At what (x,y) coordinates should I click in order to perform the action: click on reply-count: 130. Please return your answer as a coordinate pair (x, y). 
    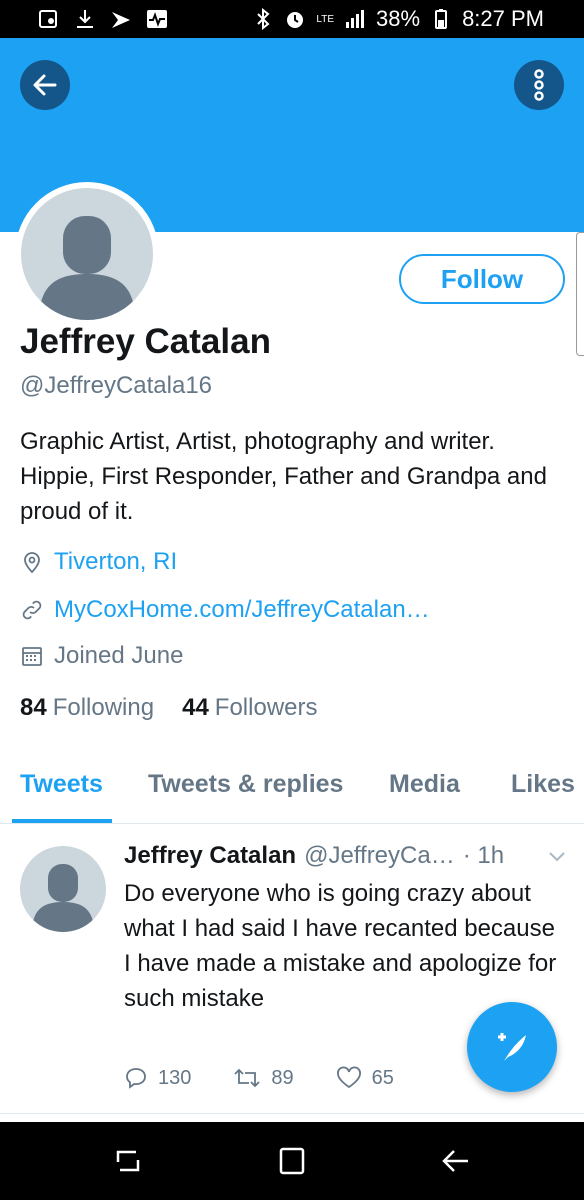
    Looking at the image, I should click on (175, 1077).